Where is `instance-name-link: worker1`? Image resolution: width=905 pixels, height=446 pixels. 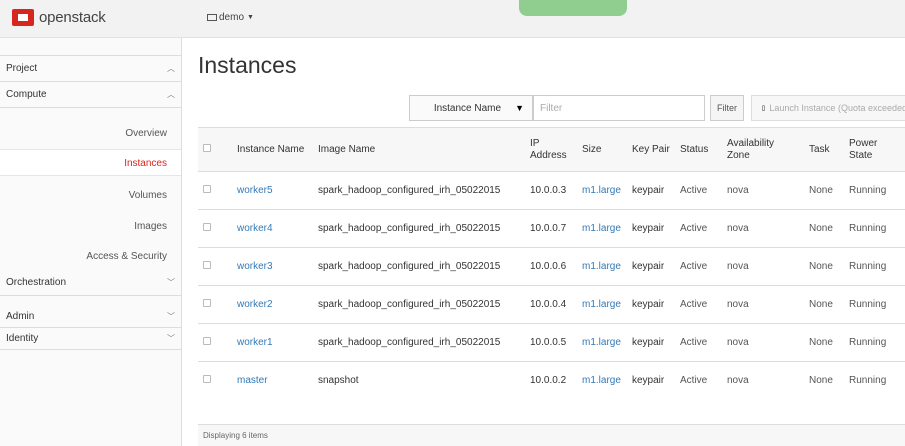
instance-name-link: worker1 is located at coordinates (272, 342).